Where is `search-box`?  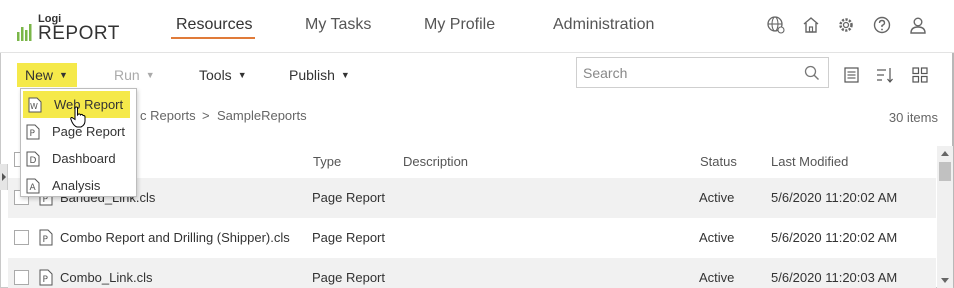
search-box is located at coordinates (702, 72).